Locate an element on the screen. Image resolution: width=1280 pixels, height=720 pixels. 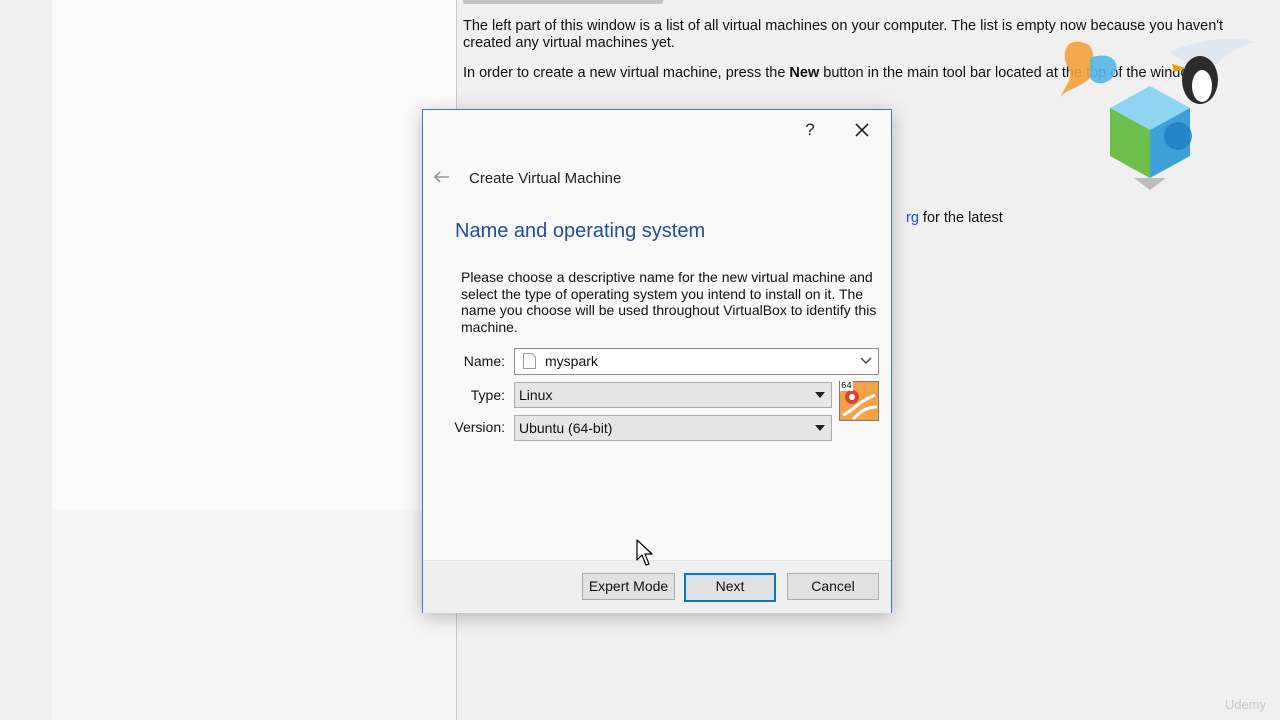
virtualbox-logo-icon is located at coordinates (1157, 114).